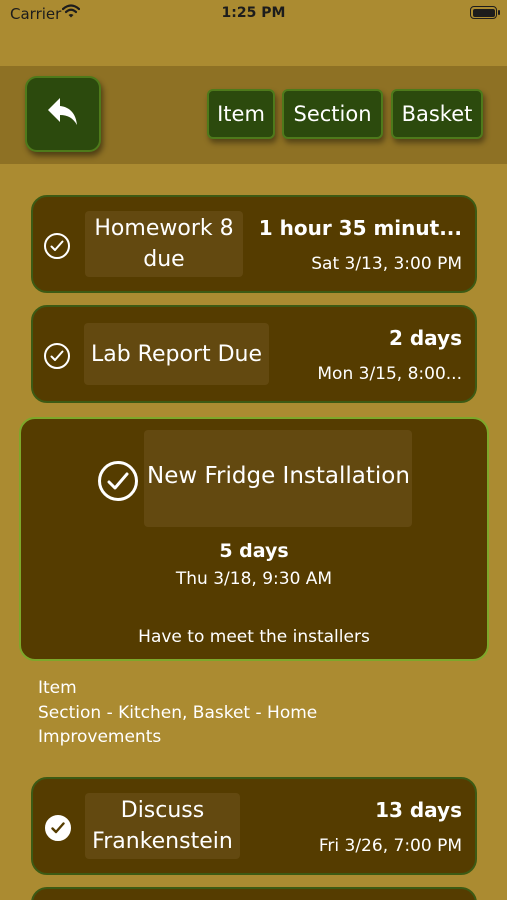 Image resolution: width=507 pixels, height=900 pixels. I want to click on item-title: New Fridge Installation, so click(278, 476).